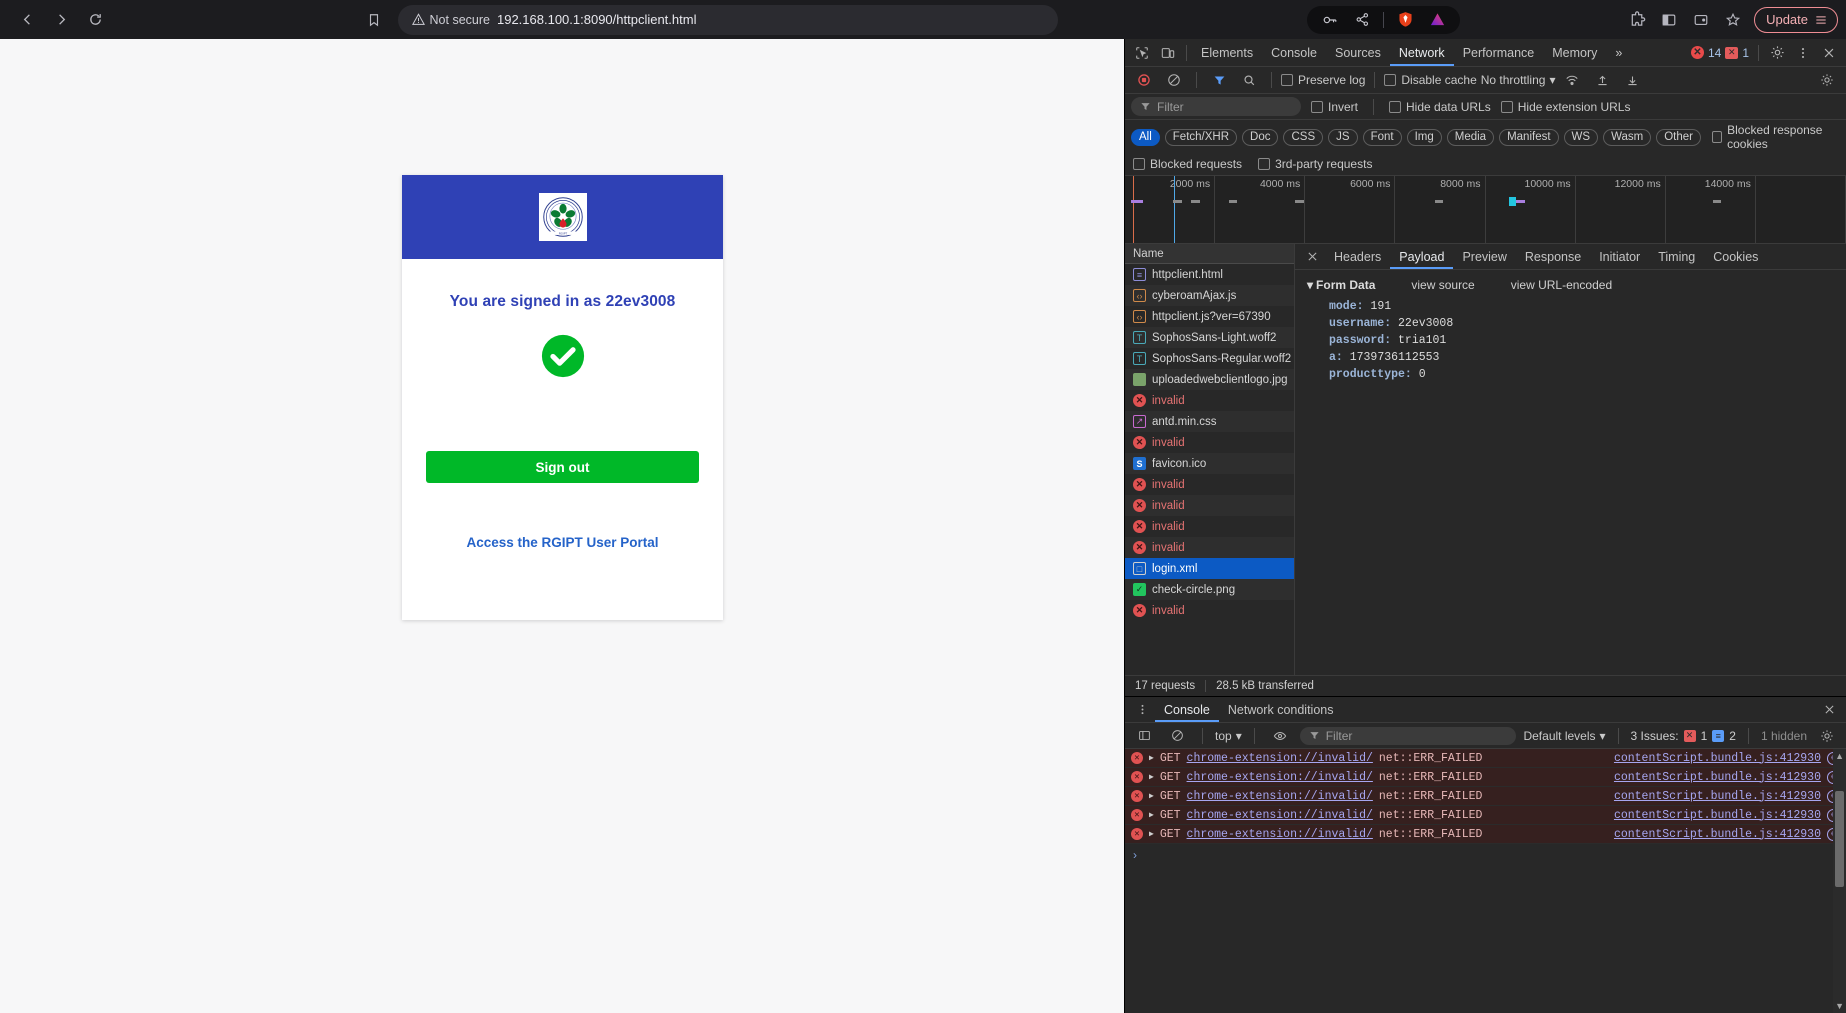 This screenshot has height=1013, width=1846. Describe the element at coordinates (1187, 709) in the screenshot. I see `drawer-tab-console: Console` at that location.